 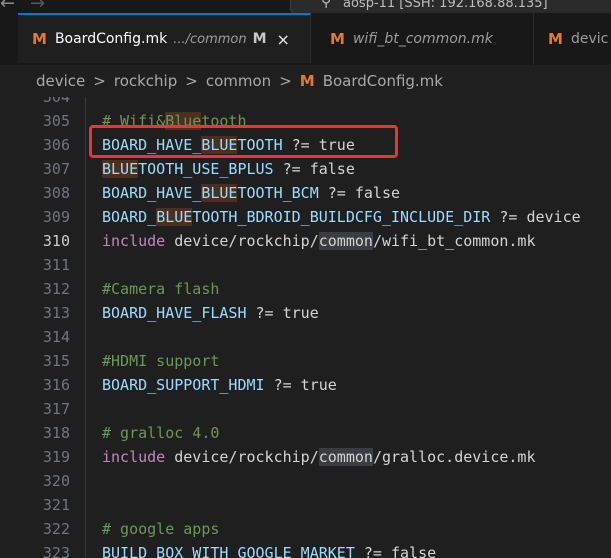 I want to click on line-number: 307, so click(x=56, y=169).